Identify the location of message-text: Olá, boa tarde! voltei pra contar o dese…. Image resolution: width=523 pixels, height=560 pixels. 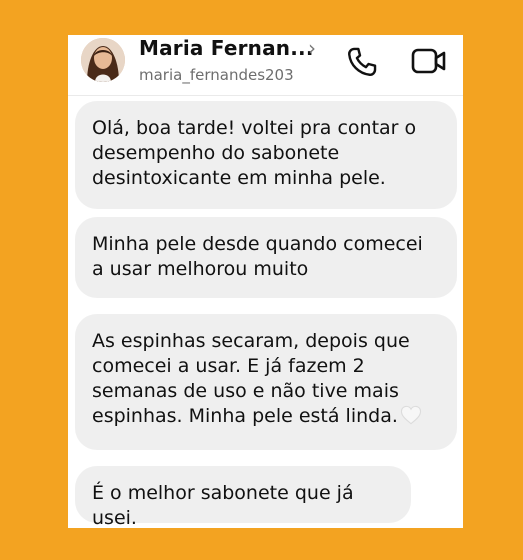
(254, 153).